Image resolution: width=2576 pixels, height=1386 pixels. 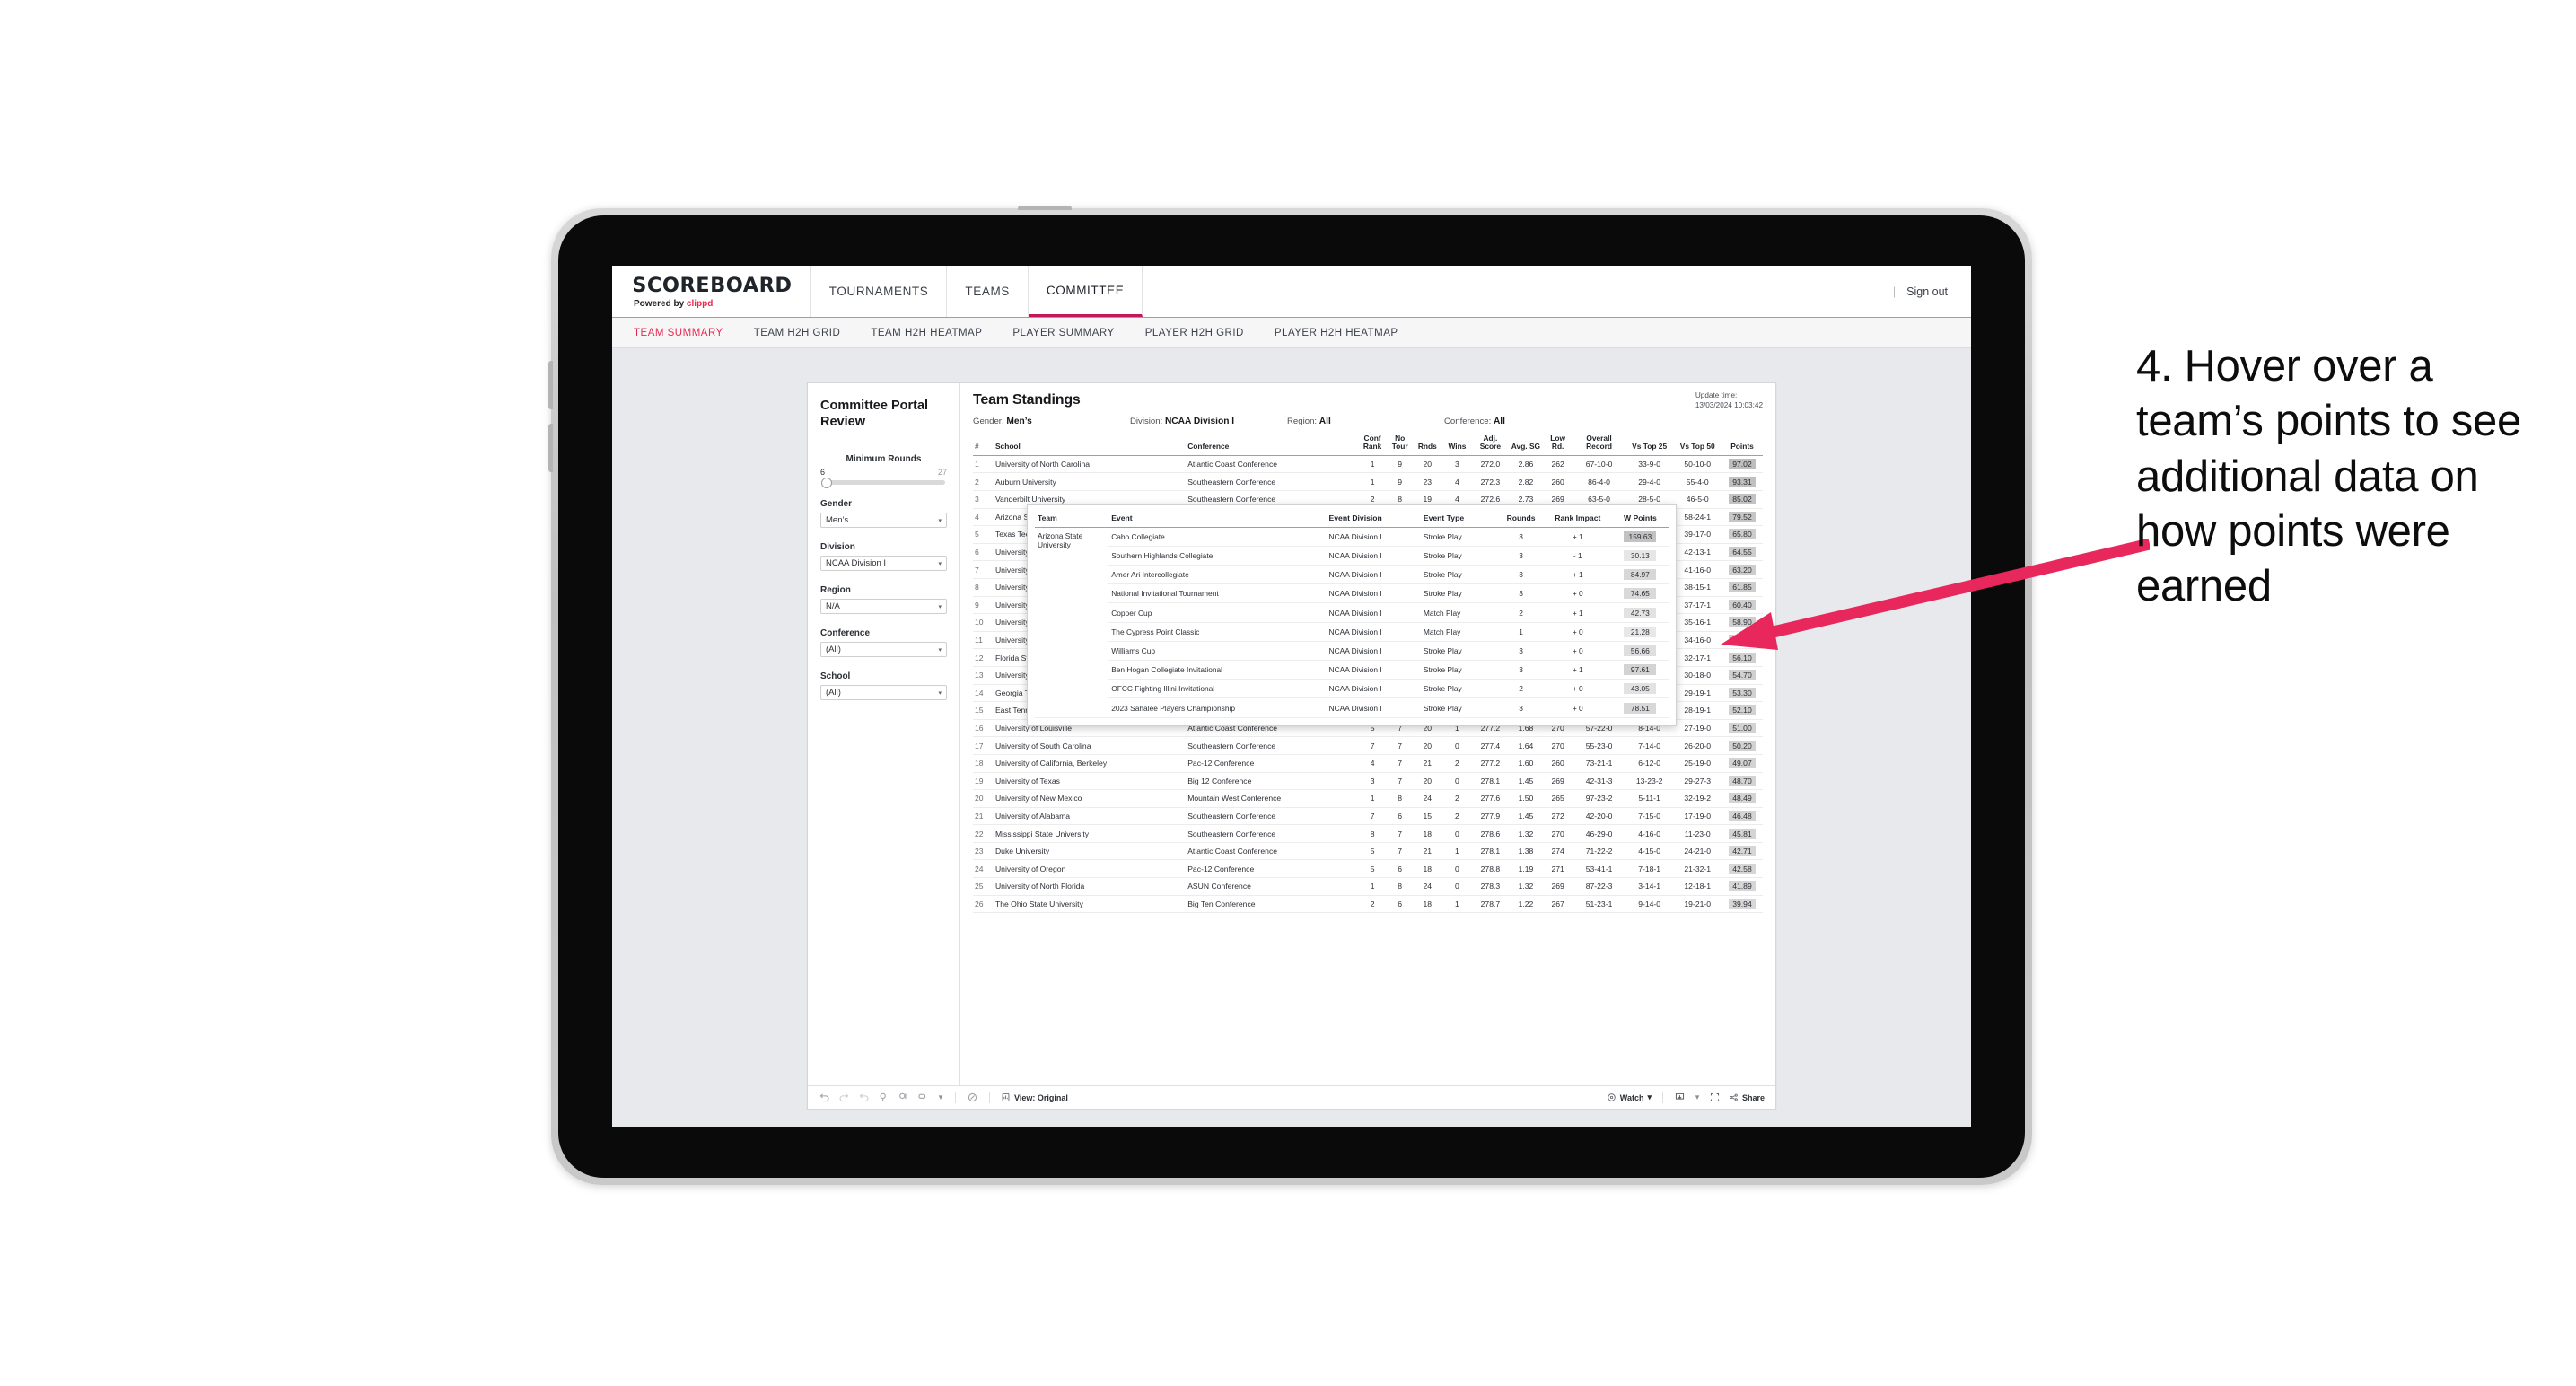 What do you see at coordinates (1742, 517) in the screenshot?
I see `cell-points: 79.52` at bounding box center [1742, 517].